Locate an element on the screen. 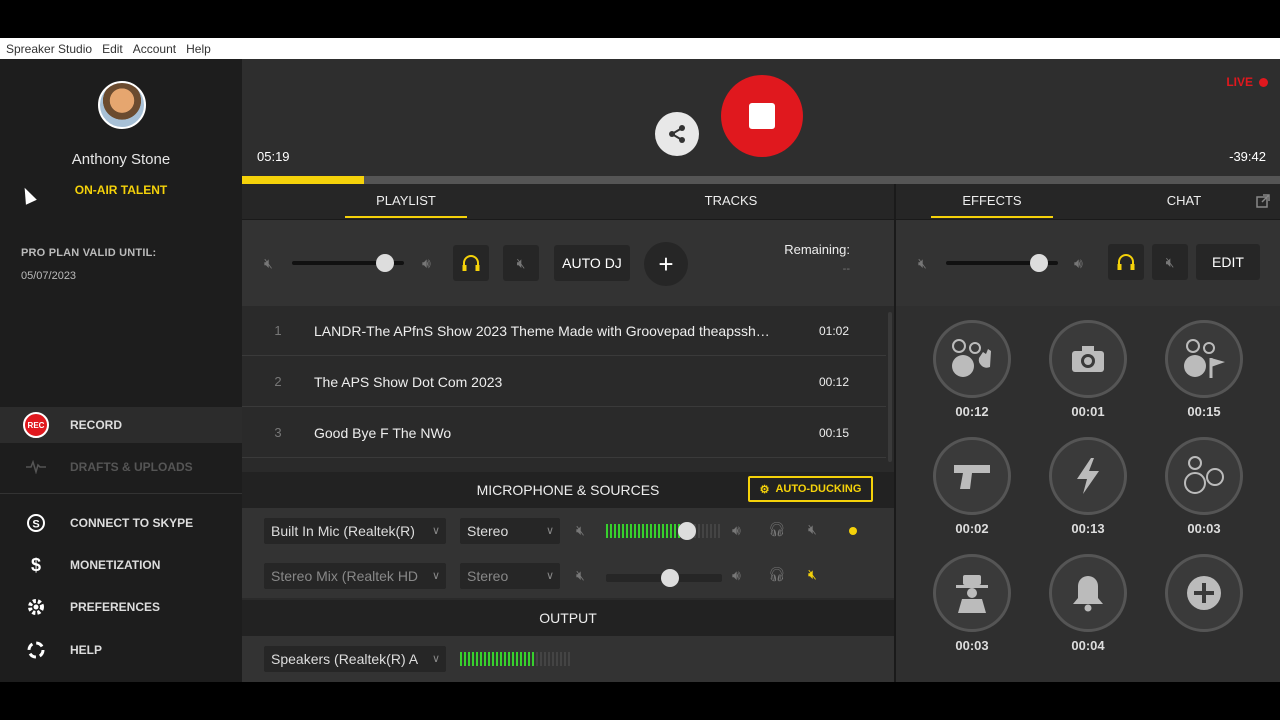  mute-active-icon: 🔇︎ is located at coordinates (812, 574).